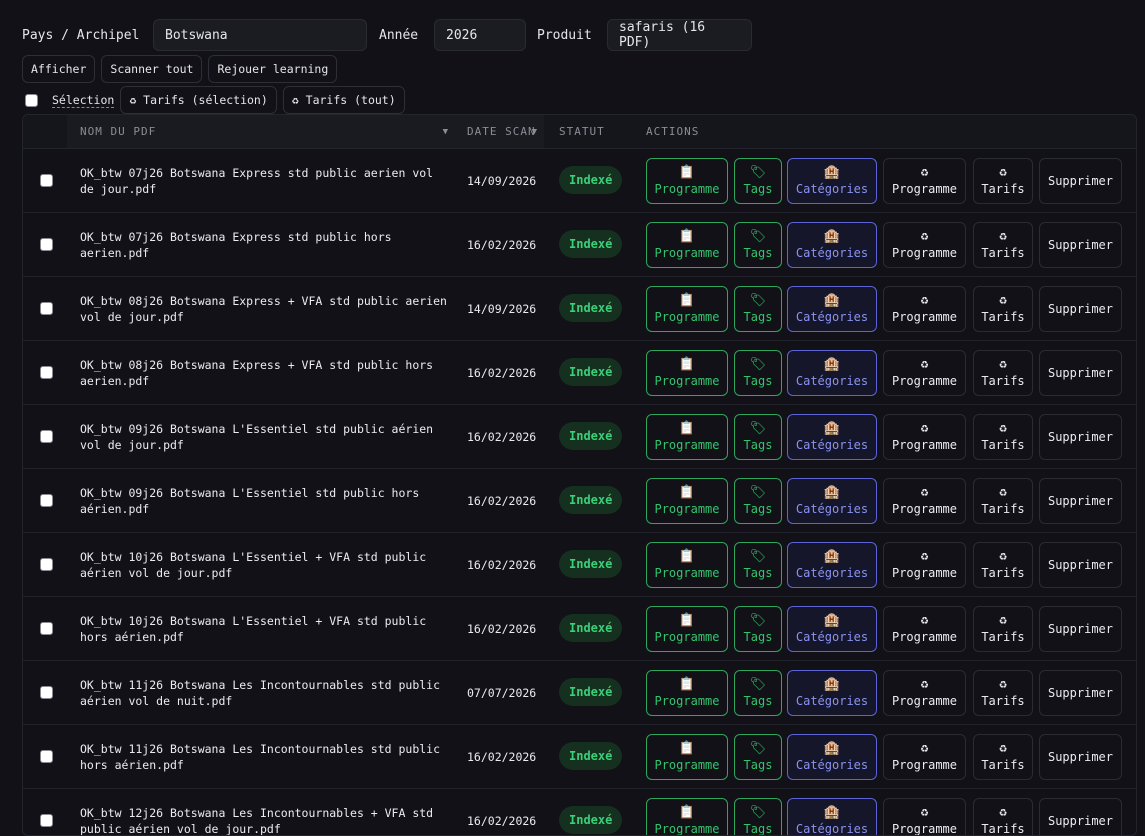 Image resolution: width=1145 pixels, height=836 pixels. What do you see at coordinates (272, 69) in the screenshot?
I see `rejouer-learning-button: Rejouer learning` at bounding box center [272, 69].